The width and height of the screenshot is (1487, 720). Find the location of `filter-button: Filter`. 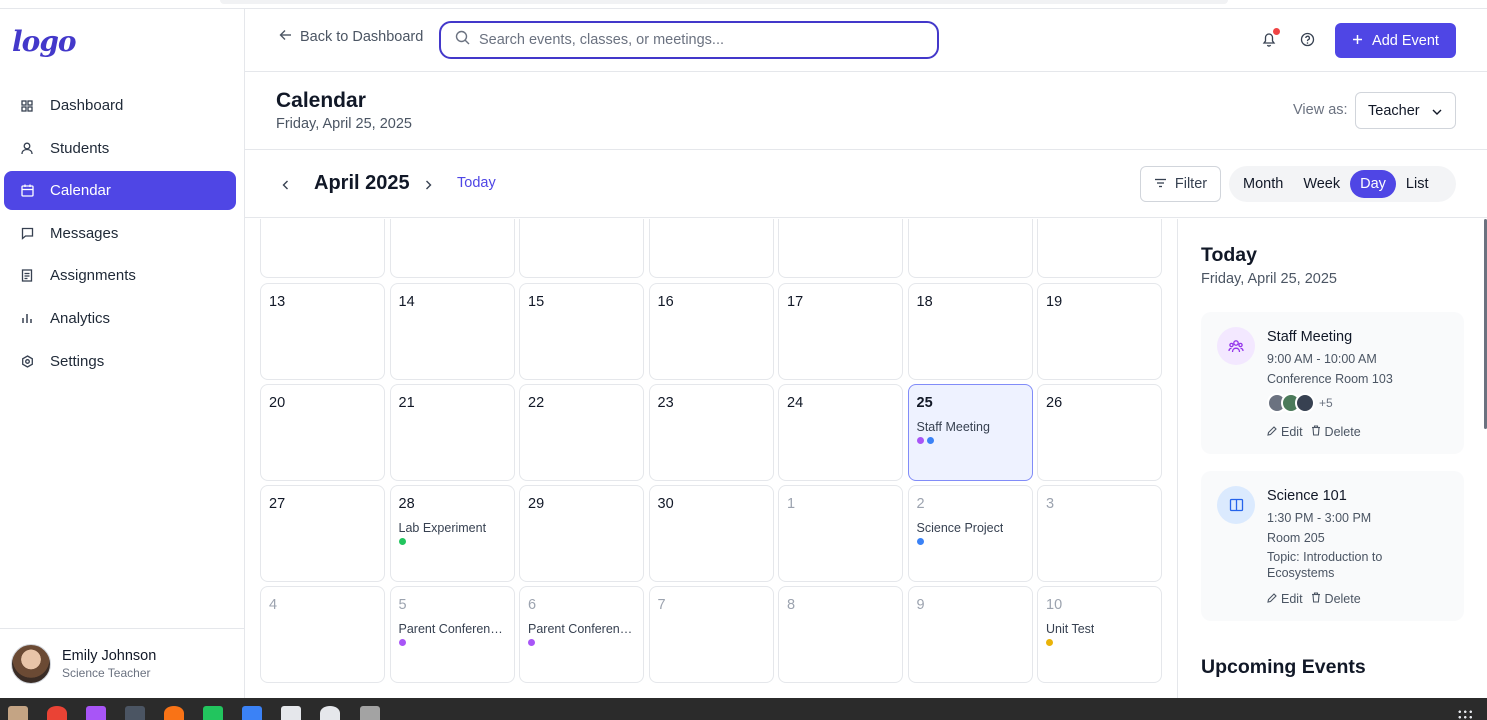

filter-button: Filter is located at coordinates (1180, 184).